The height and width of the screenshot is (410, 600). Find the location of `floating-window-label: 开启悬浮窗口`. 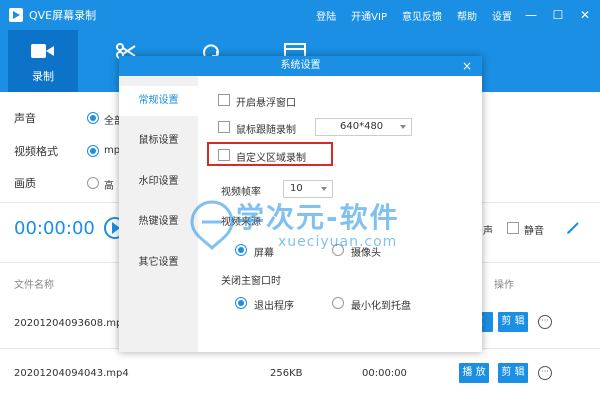

floating-window-label: 开启悬浮窗口 is located at coordinates (266, 103).